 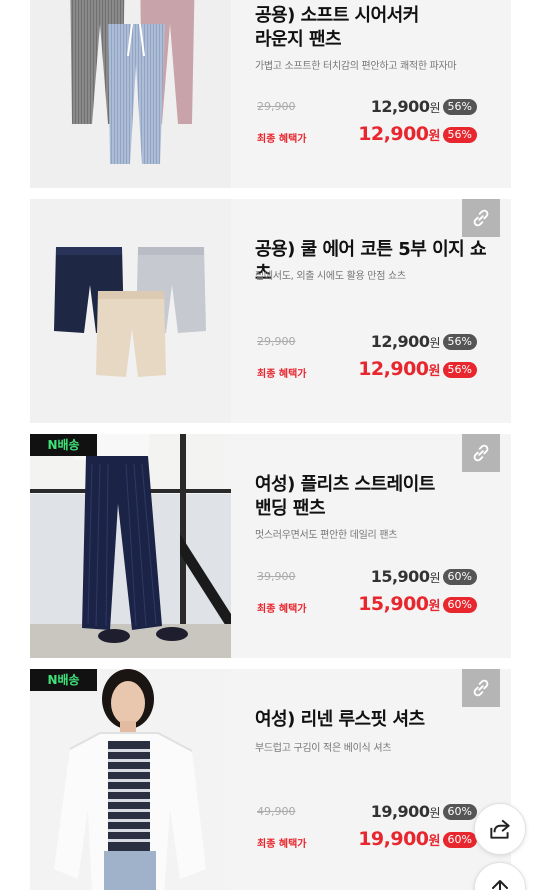 What do you see at coordinates (500, 885) in the screenshot?
I see `arrow-up-icon` at bounding box center [500, 885].